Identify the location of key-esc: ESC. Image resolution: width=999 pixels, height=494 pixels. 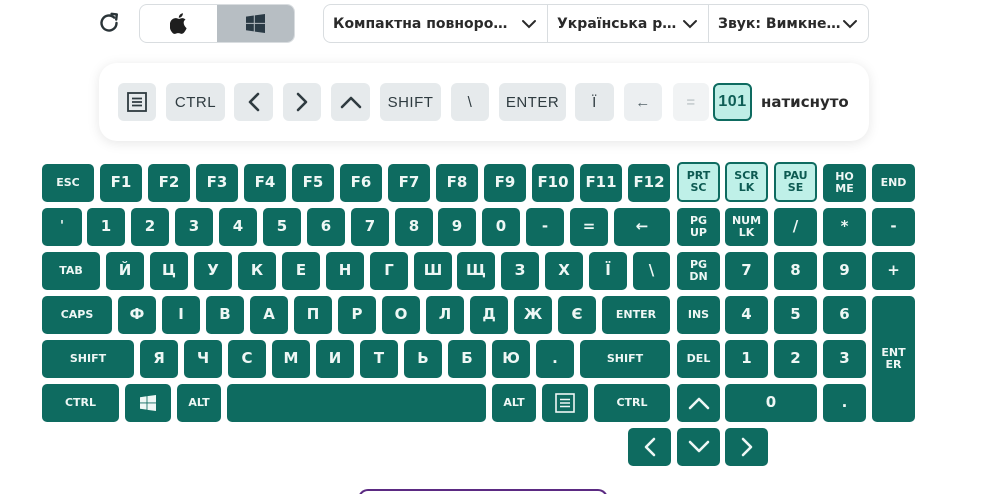
(68, 183).